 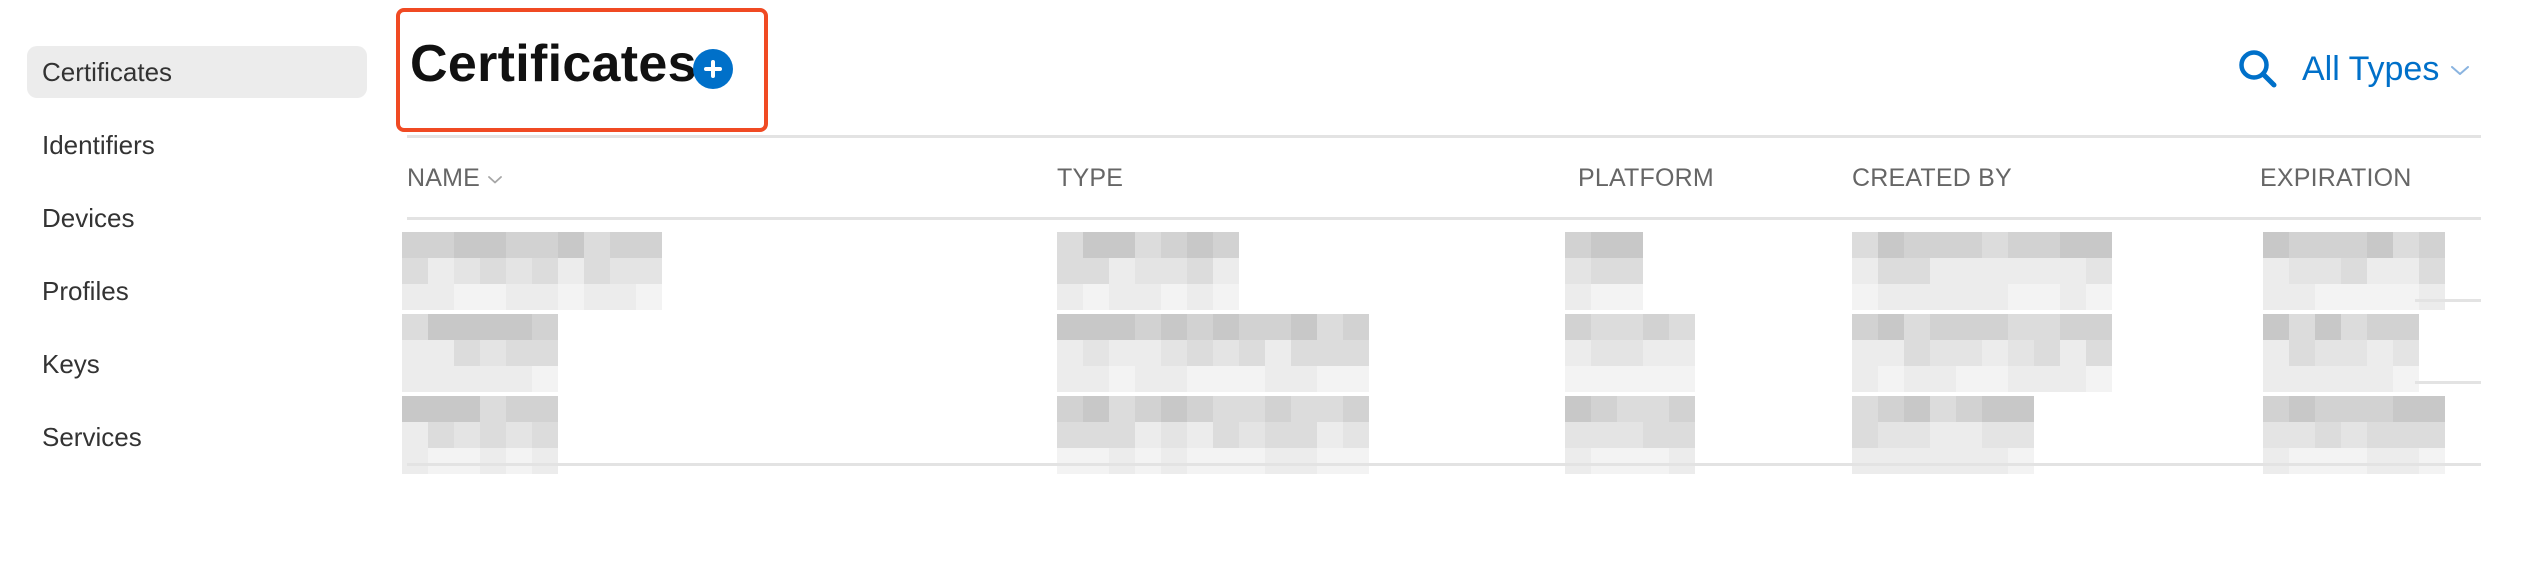 What do you see at coordinates (197, 72) in the screenshot?
I see `sidebar-item-certificates: Certificates` at bounding box center [197, 72].